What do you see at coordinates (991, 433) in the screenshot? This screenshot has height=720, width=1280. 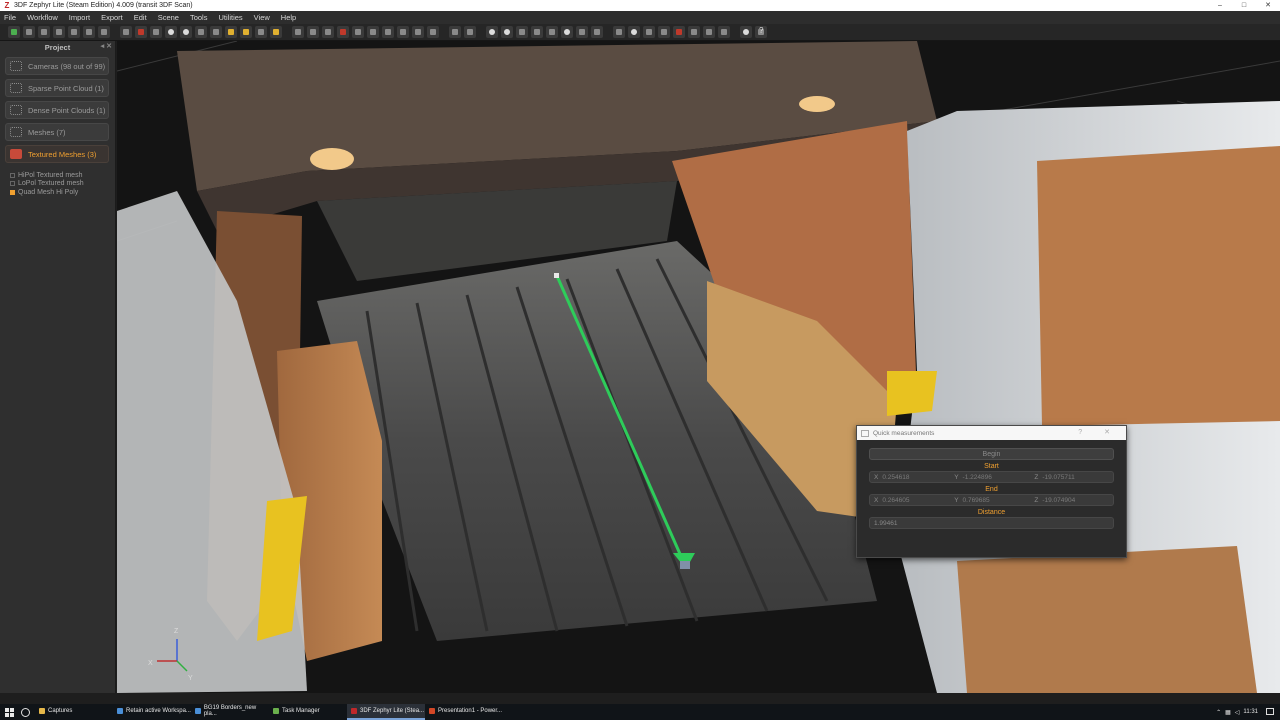 I see `dialog-titlebar: Quick measurements ? ✕` at bounding box center [991, 433].